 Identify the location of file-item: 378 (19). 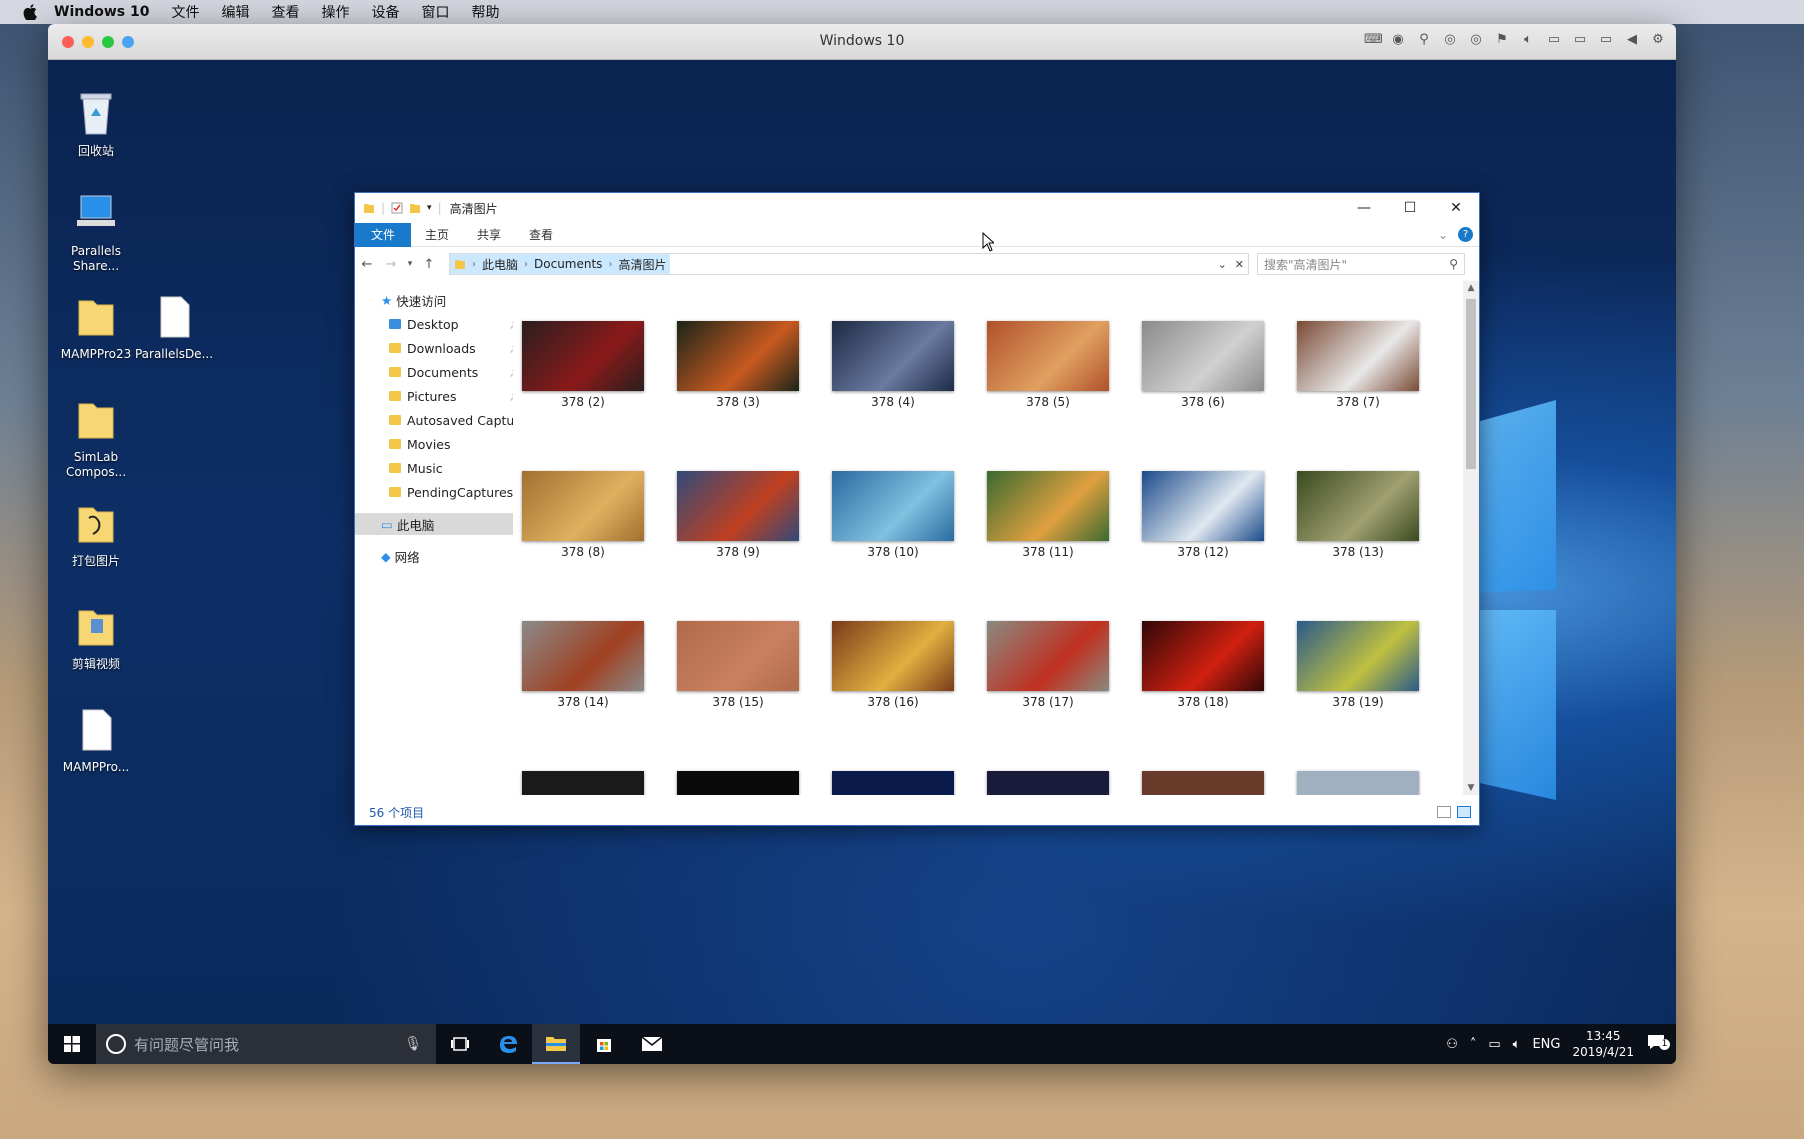
(1358, 665).